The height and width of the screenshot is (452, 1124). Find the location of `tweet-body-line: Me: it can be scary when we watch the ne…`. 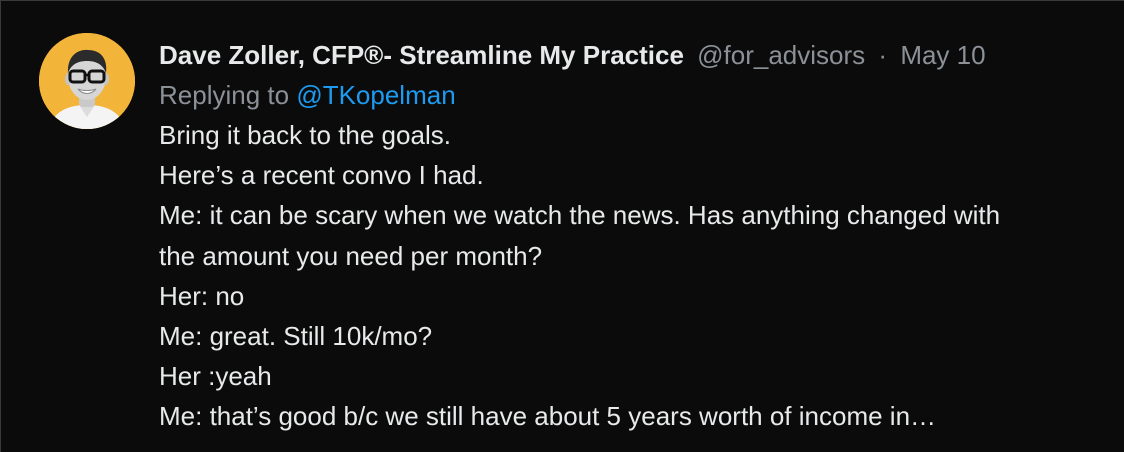

tweet-body-line: Me: it can be scary when we watch the ne… is located at coordinates (580, 215).